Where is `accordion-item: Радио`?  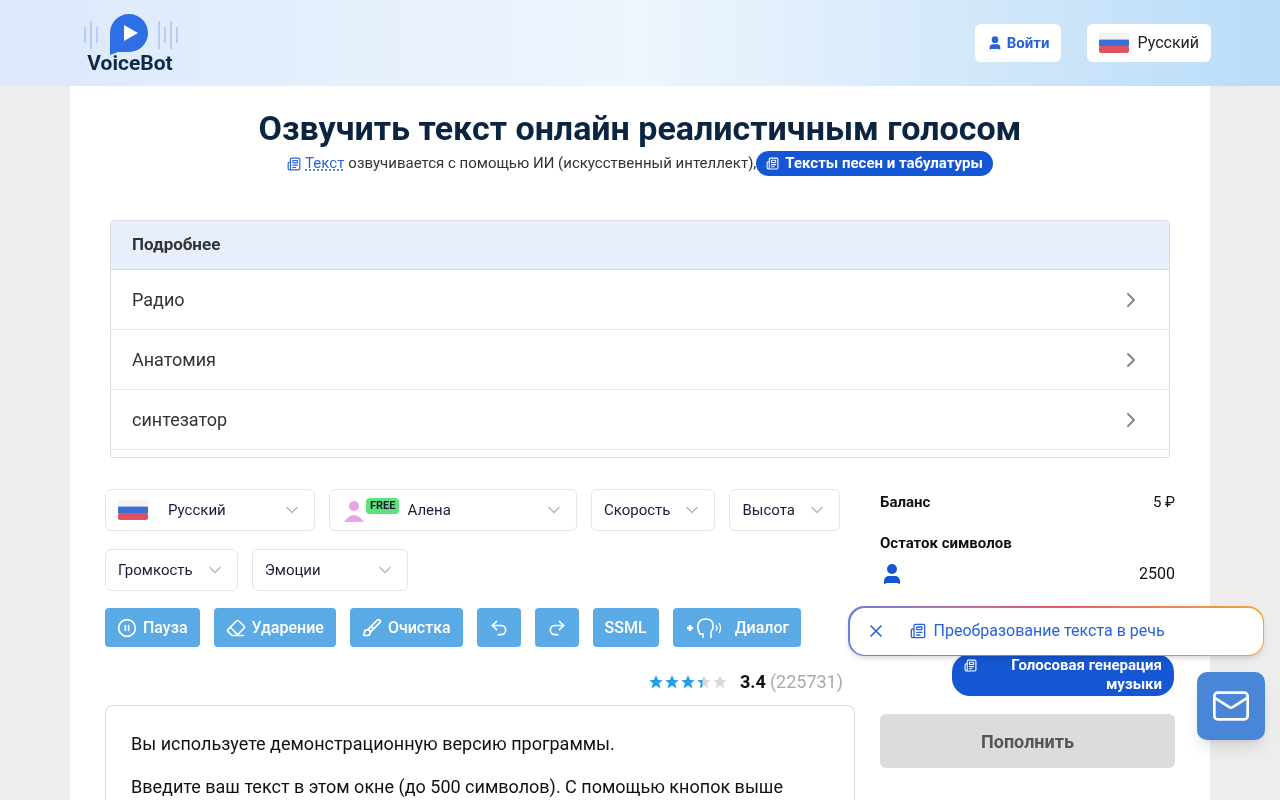
accordion-item: Радио is located at coordinates (640, 300).